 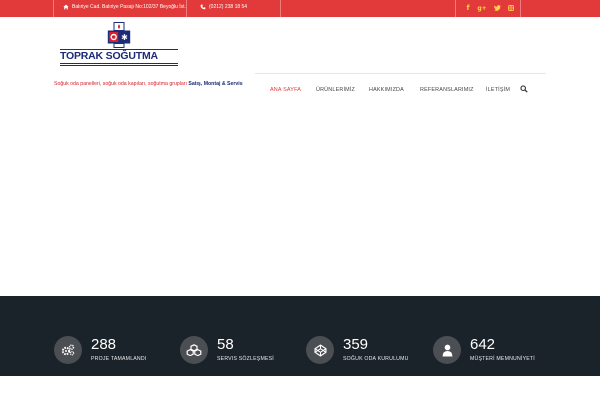 I want to click on search-icon, so click(x=524, y=89).